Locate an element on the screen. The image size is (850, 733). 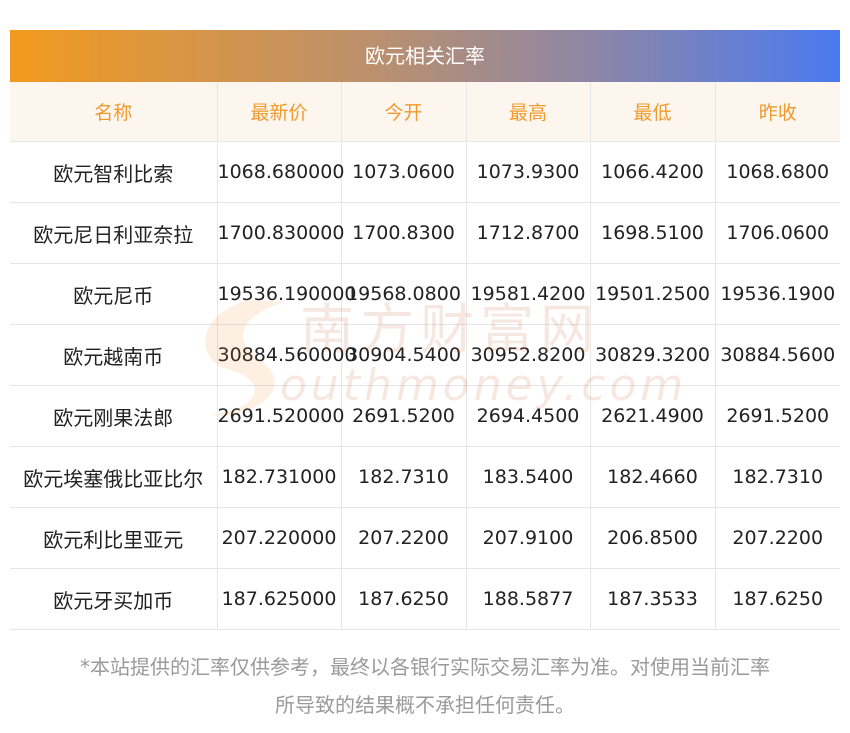
rate-value: 1073.0600 is located at coordinates (403, 172).